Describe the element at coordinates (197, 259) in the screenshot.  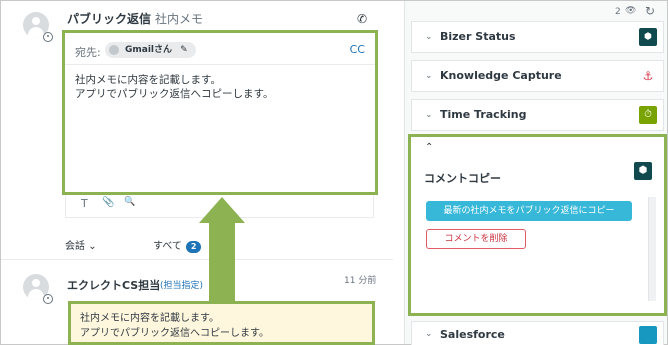
I see `divider` at that location.